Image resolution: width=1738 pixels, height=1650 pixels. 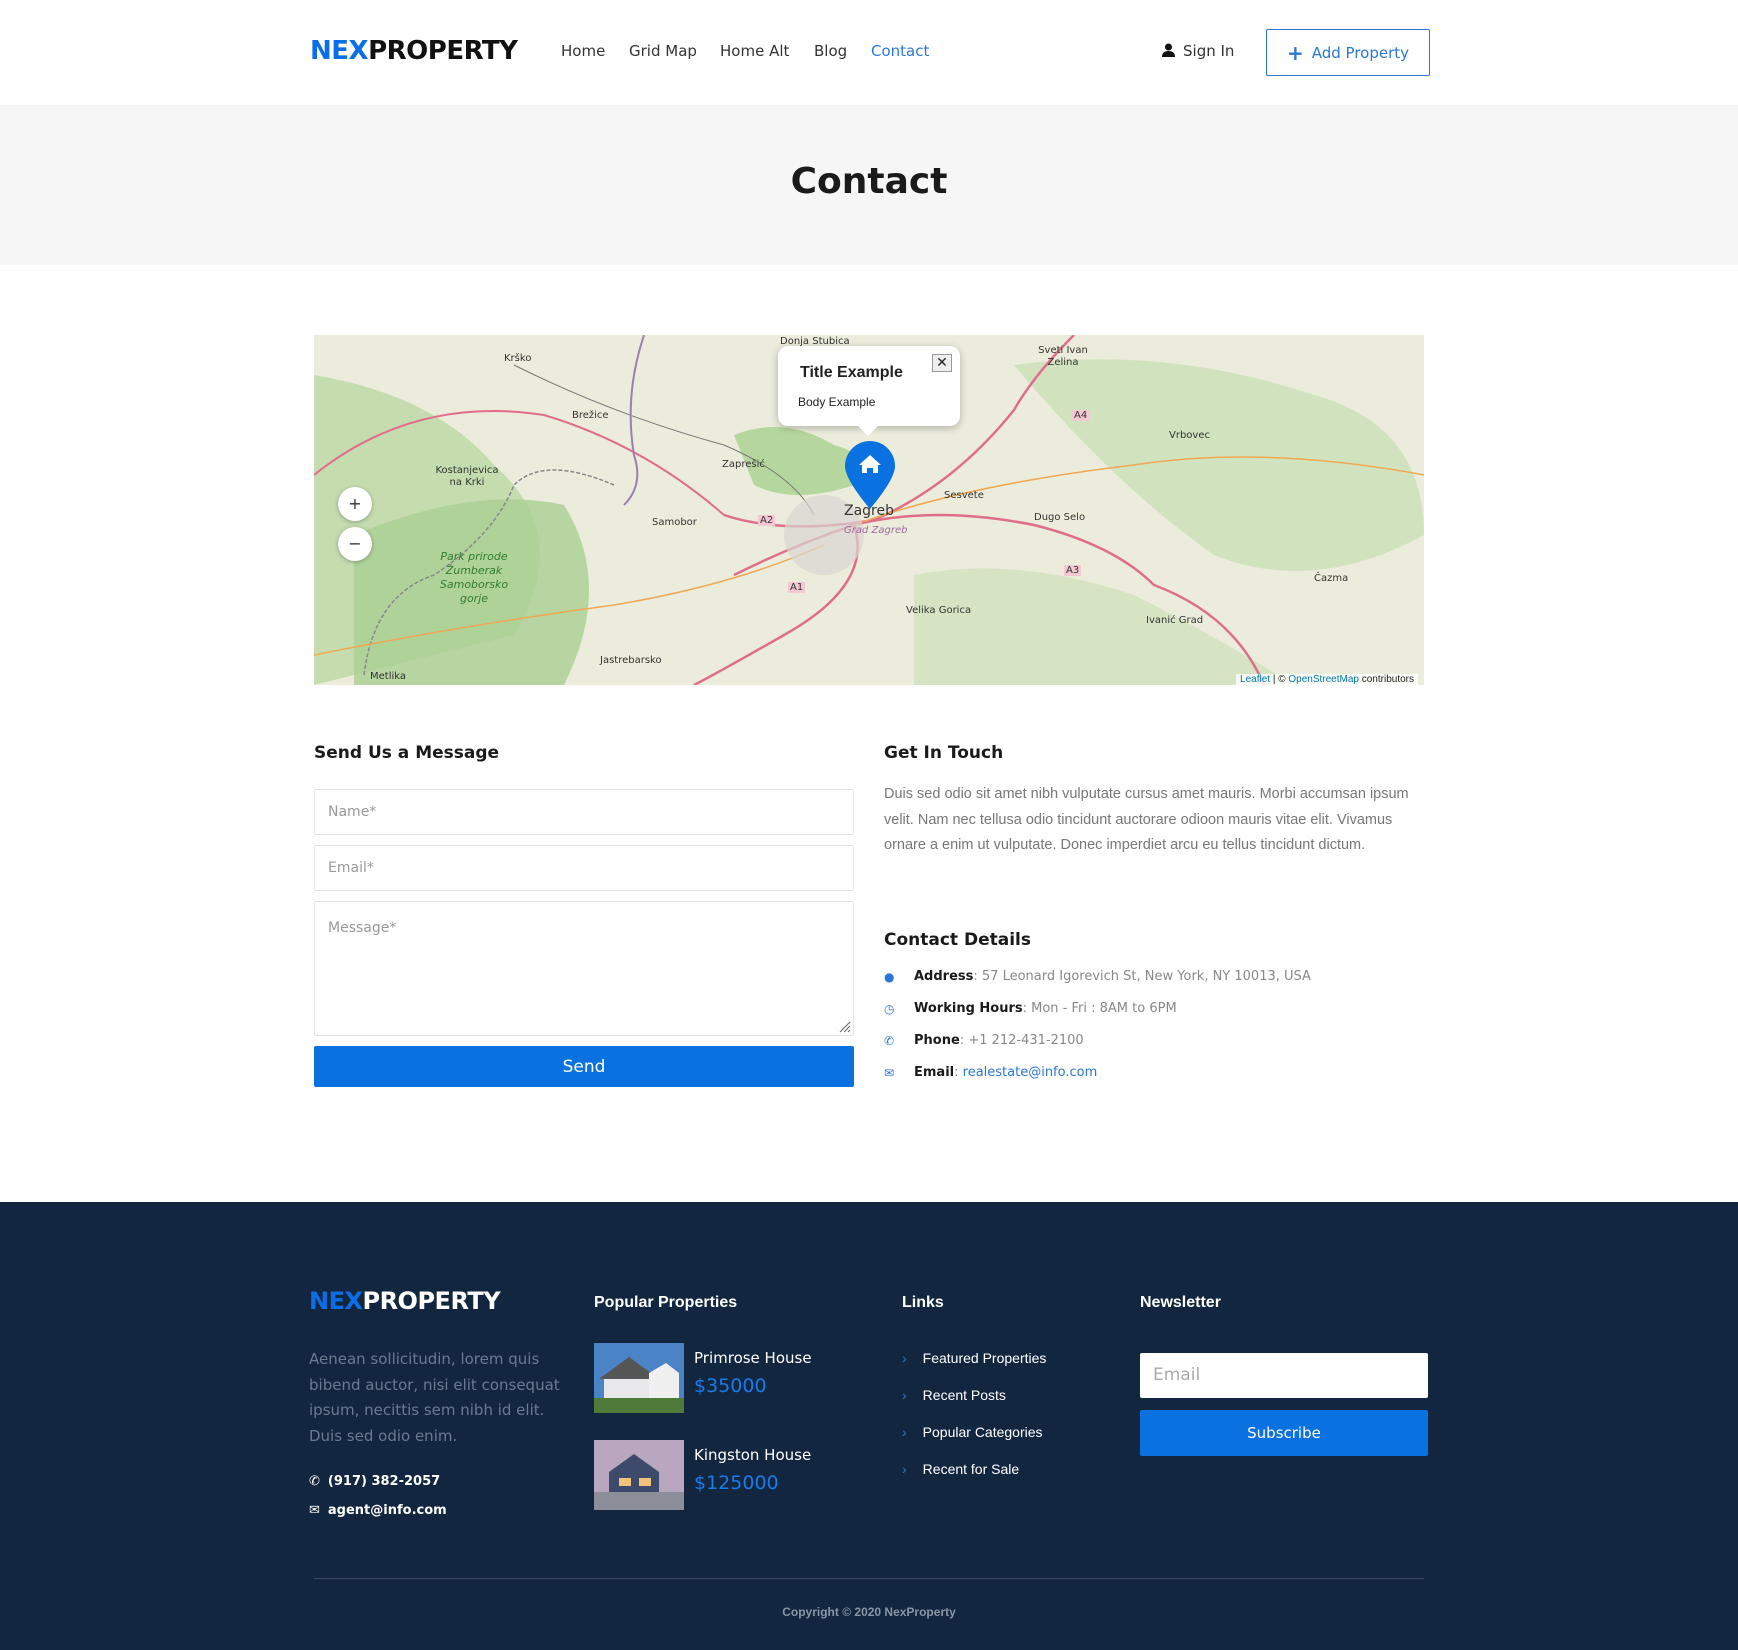 I want to click on add-property-label: Add Property, so click(x=1360, y=52).